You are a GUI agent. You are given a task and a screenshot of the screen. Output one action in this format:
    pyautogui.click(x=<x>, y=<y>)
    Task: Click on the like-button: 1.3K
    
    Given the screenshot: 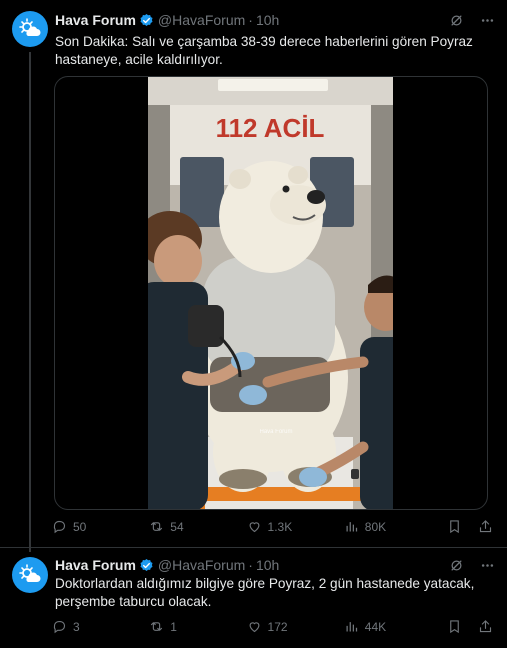 What is the action you would take?
    pyautogui.click(x=295, y=526)
    